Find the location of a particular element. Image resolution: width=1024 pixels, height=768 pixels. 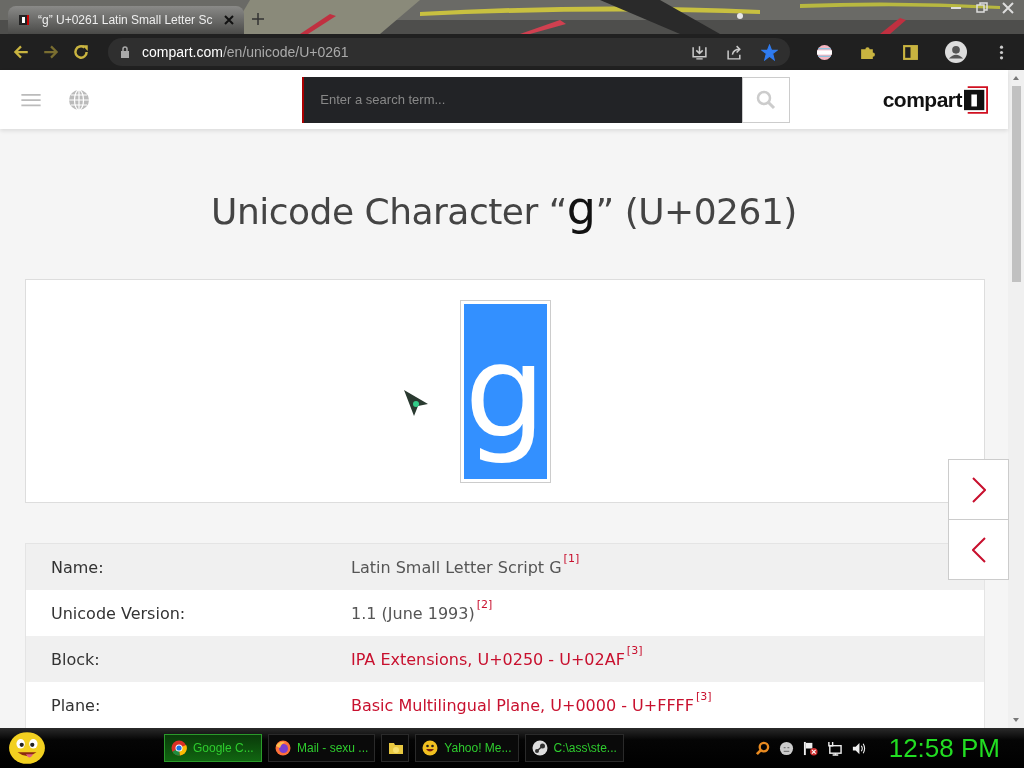

chevron-left-icon is located at coordinates (978, 549).